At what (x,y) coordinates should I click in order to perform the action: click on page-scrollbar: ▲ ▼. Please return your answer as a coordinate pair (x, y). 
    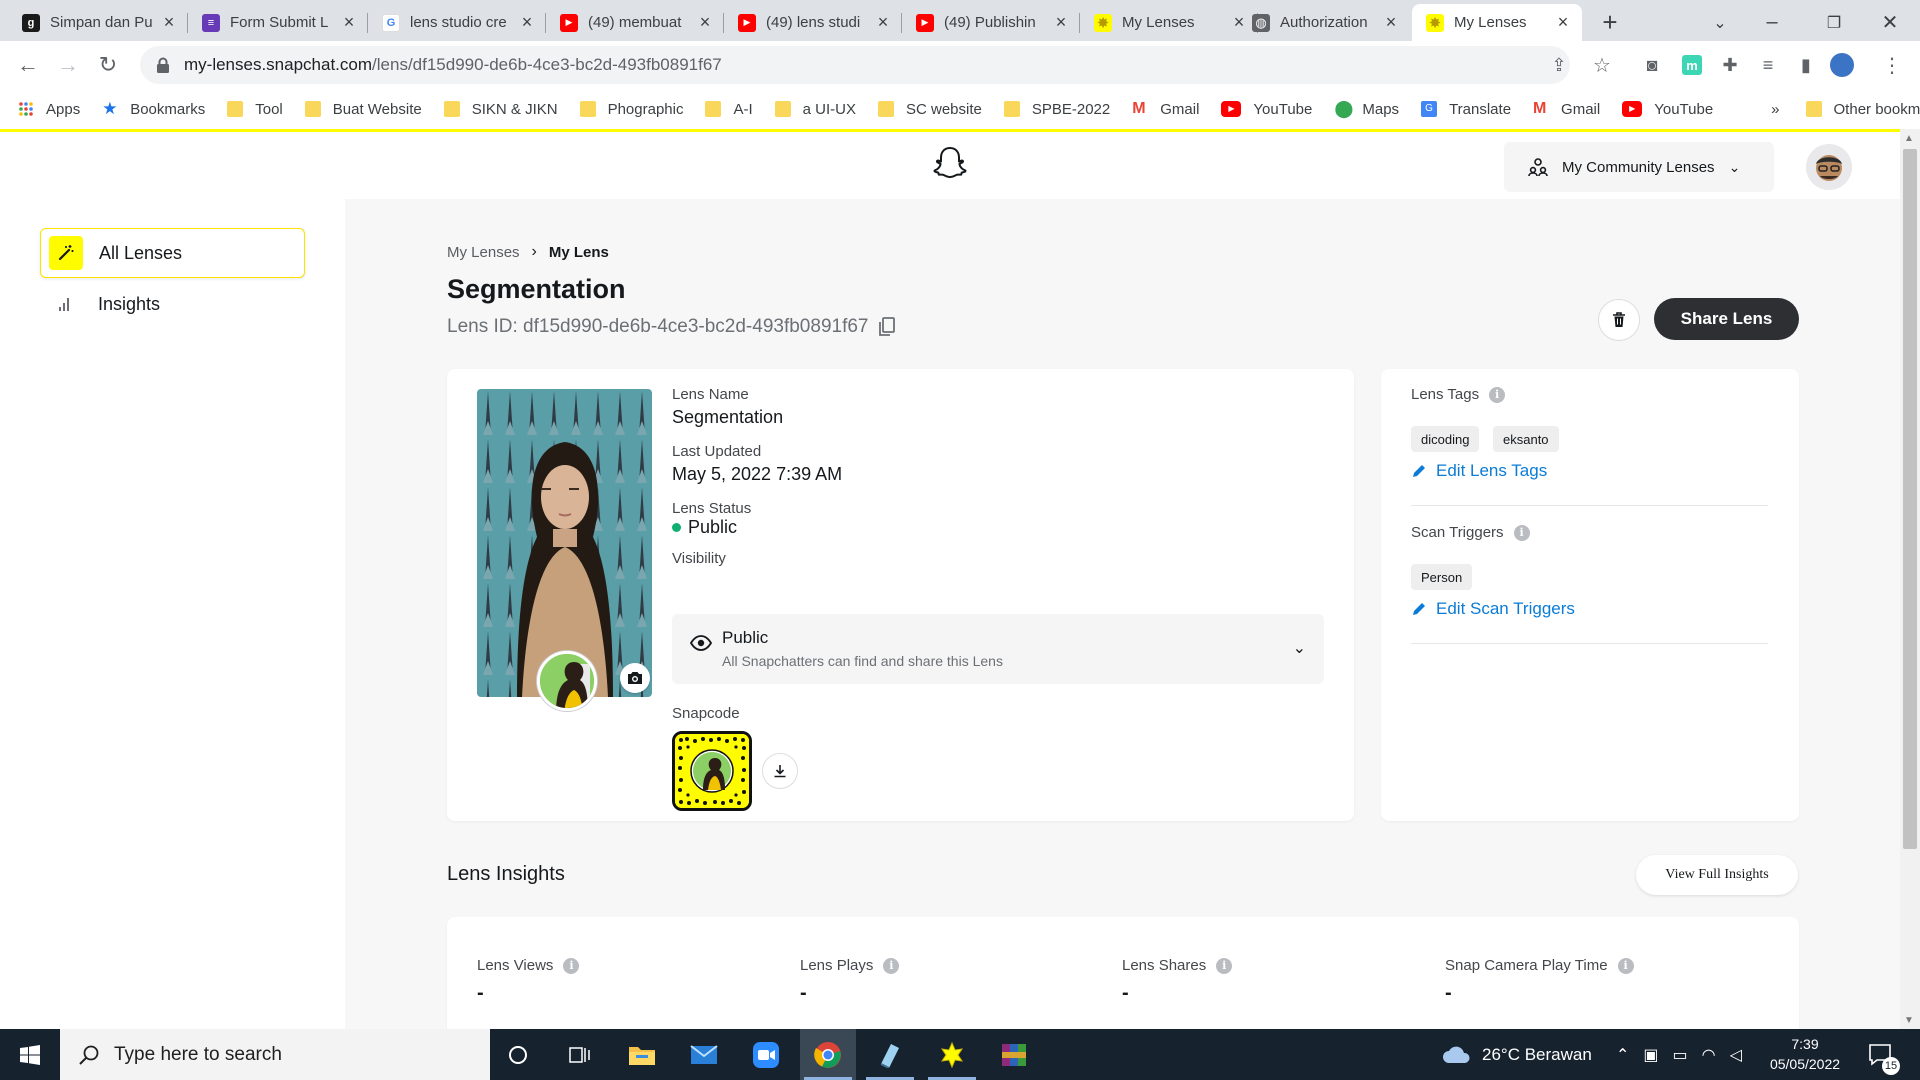
    Looking at the image, I should click on (1910, 579).